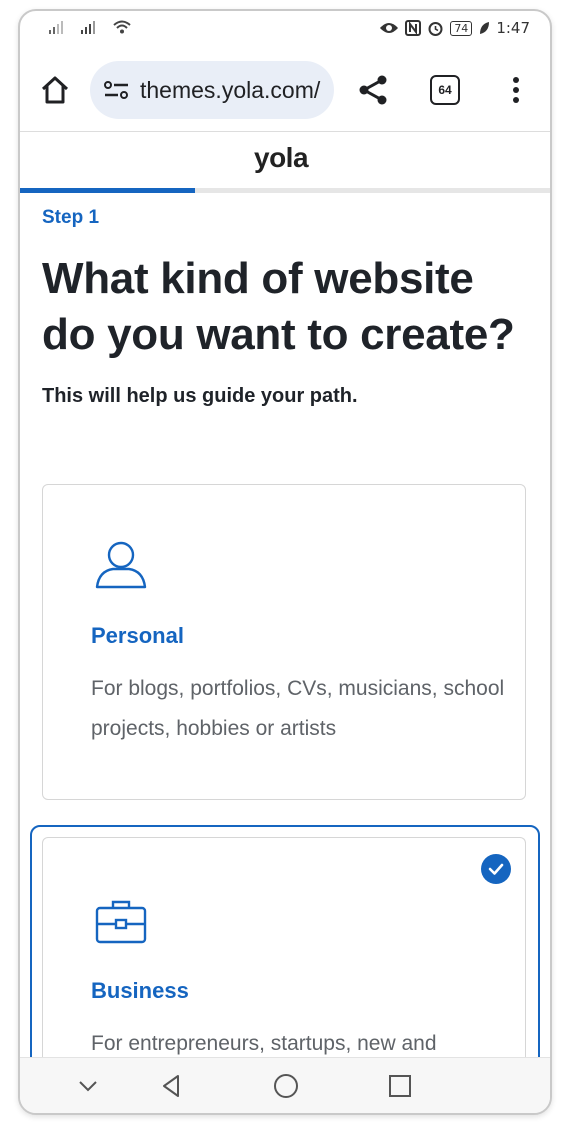 Image resolution: width=570 pixels, height=1140 pixels. I want to click on option-title: Personal, so click(137, 635).